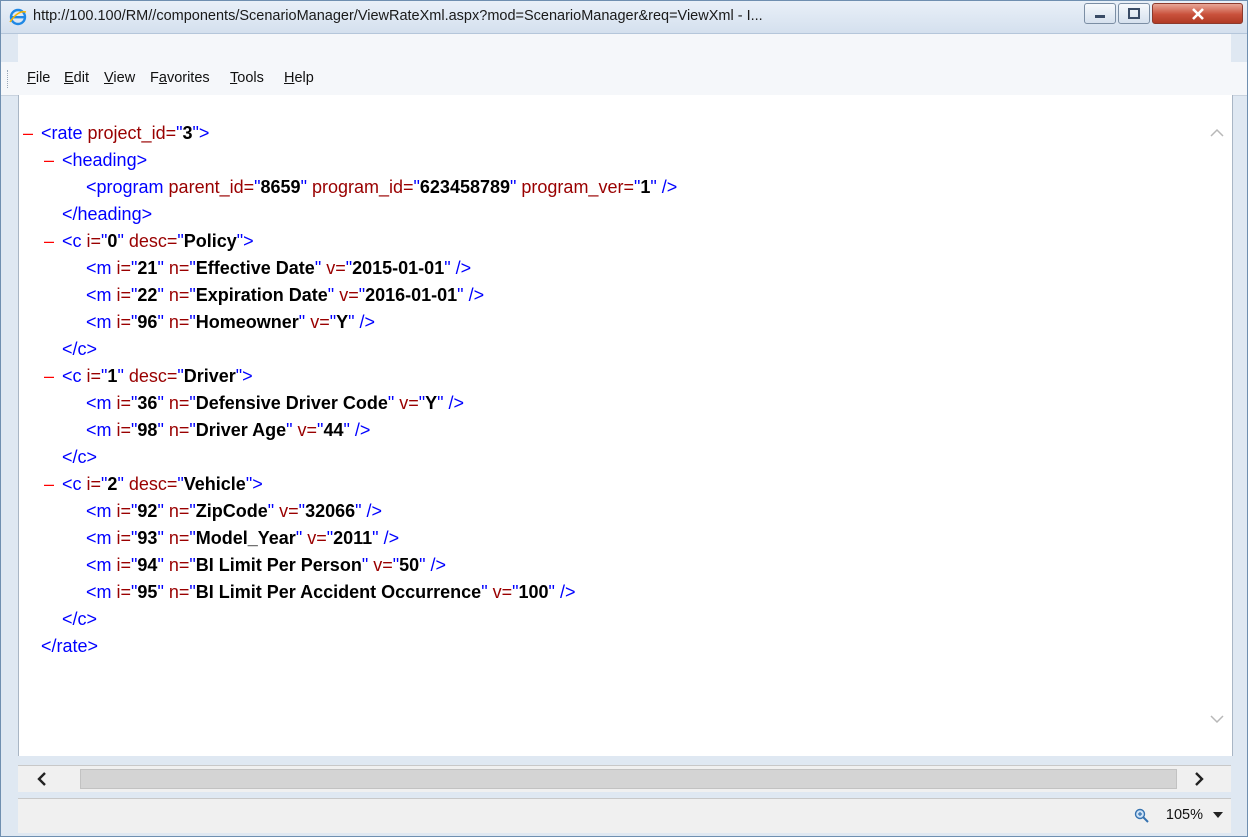 This screenshot has width=1250, height=839. I want to click on xml-c-open: – <c i="1" desc="Driver">, so click(148, 376).